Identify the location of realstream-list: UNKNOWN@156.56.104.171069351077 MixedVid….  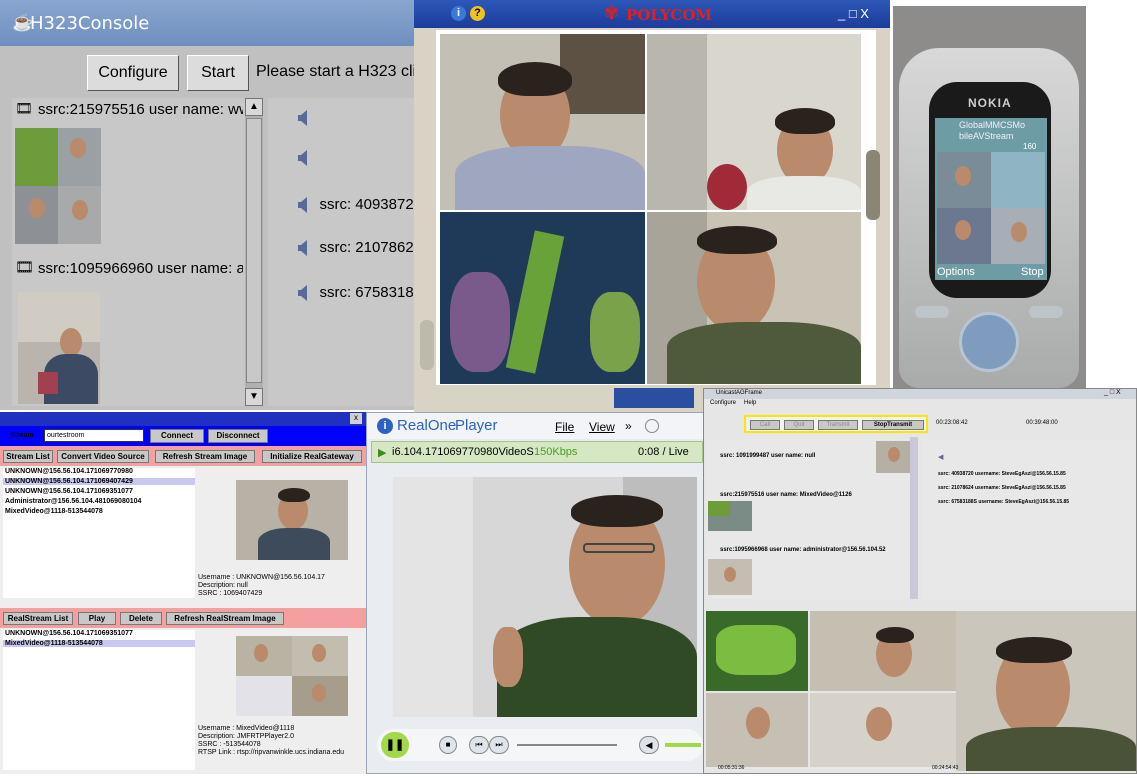
(99, 700).